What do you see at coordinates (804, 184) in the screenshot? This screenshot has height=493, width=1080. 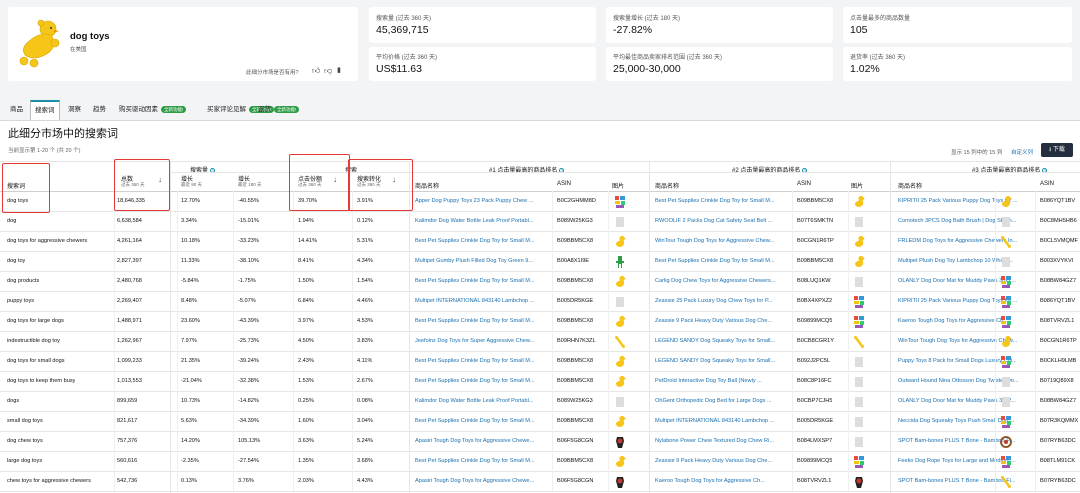 I see `col-header-p2-asin: ASIN` at bounding box center [804, 184].